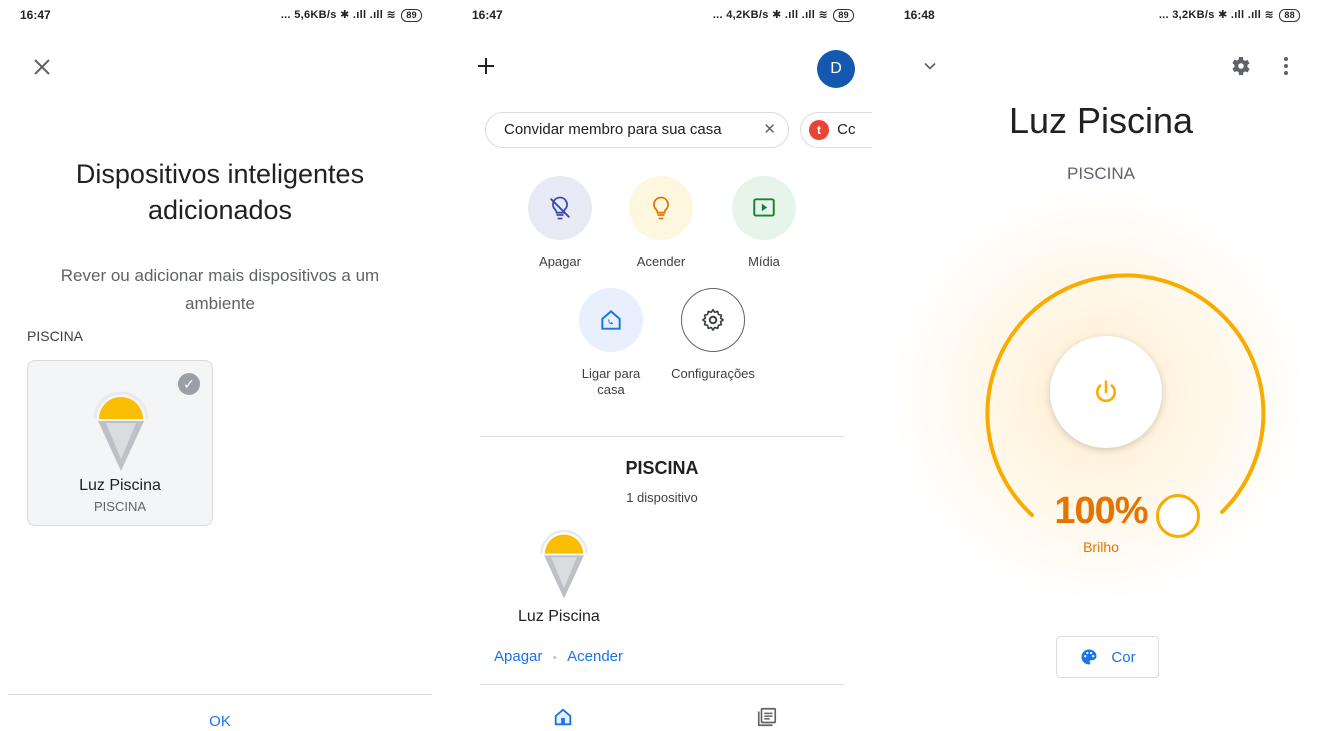 This screenshot has width=1318, height=731. What do you see at coordinates (42, 67) in the screenshot?
I see `close-icon` at bounding box center [42, 67].